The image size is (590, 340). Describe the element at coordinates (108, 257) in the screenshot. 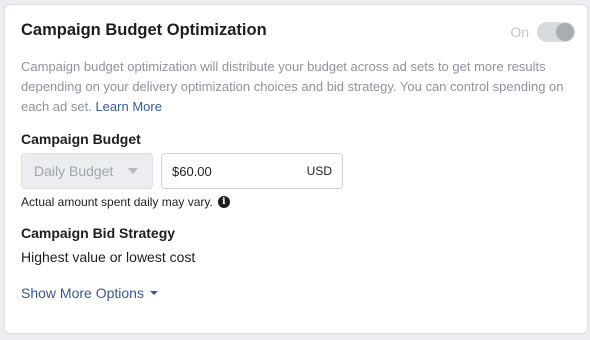

I see `bid-strategy-value: Highest value or lowest cost` at that location.